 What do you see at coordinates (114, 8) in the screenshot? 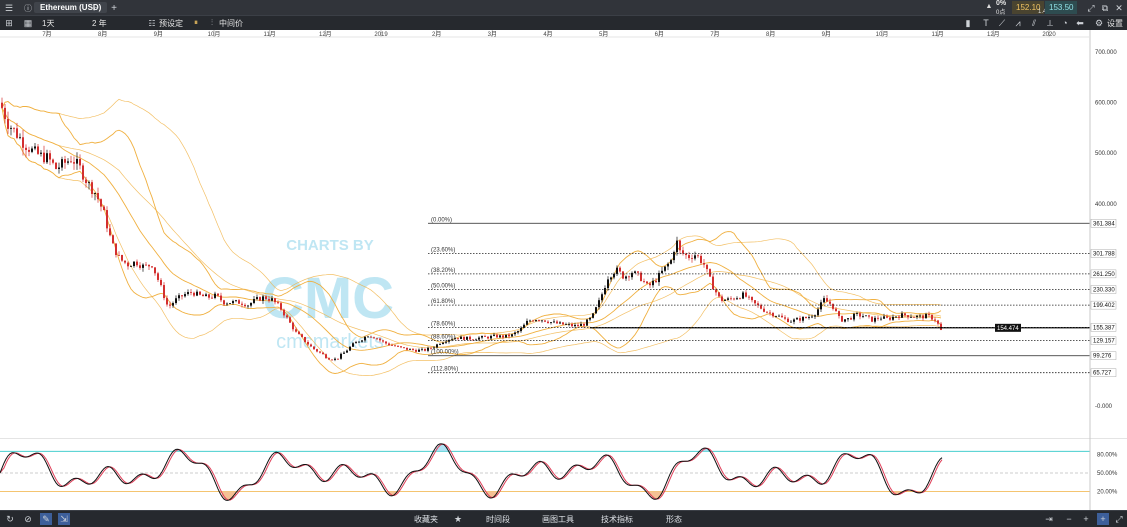
I see `add-tab-icon: +` at bounding box center [114, 8].